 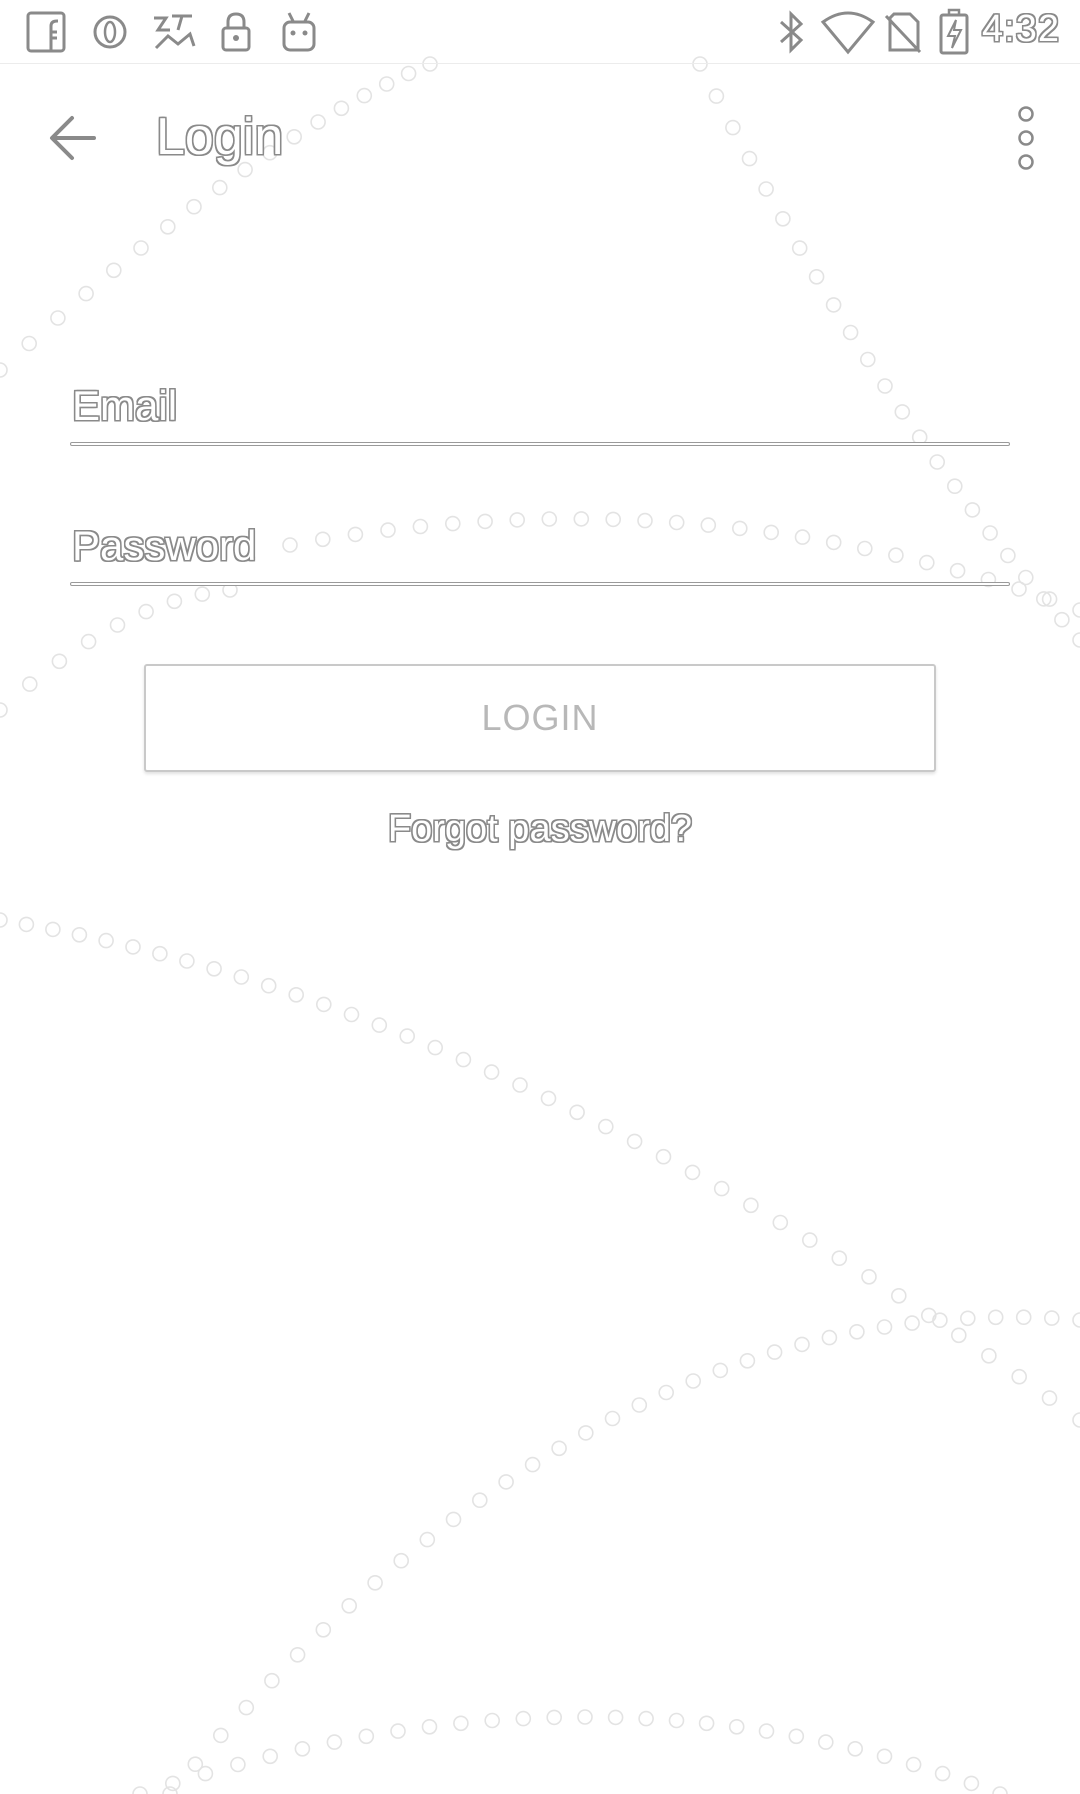 I want to click on overflow-menu-button, so click(x=1026, y=138).